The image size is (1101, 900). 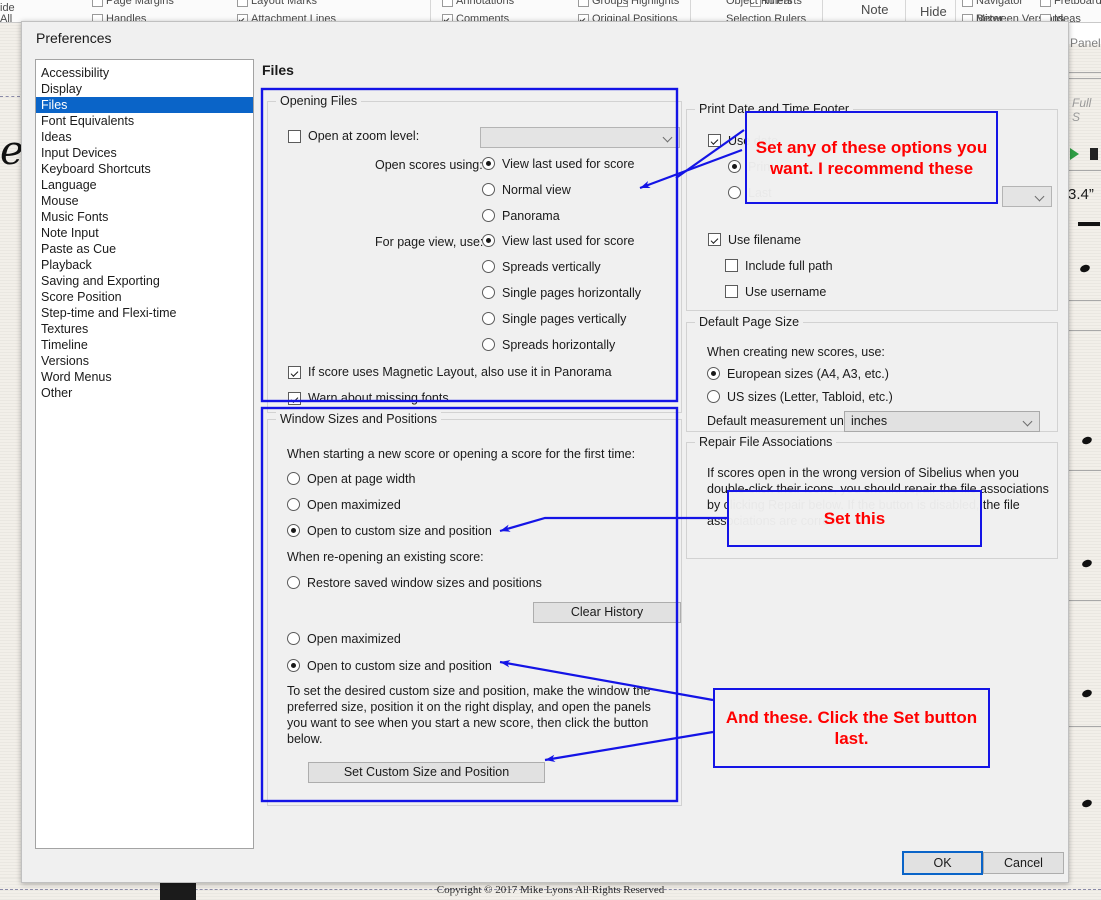 I want to click on category-item-input-devices: Input Devices, so click(x=144, y=153).